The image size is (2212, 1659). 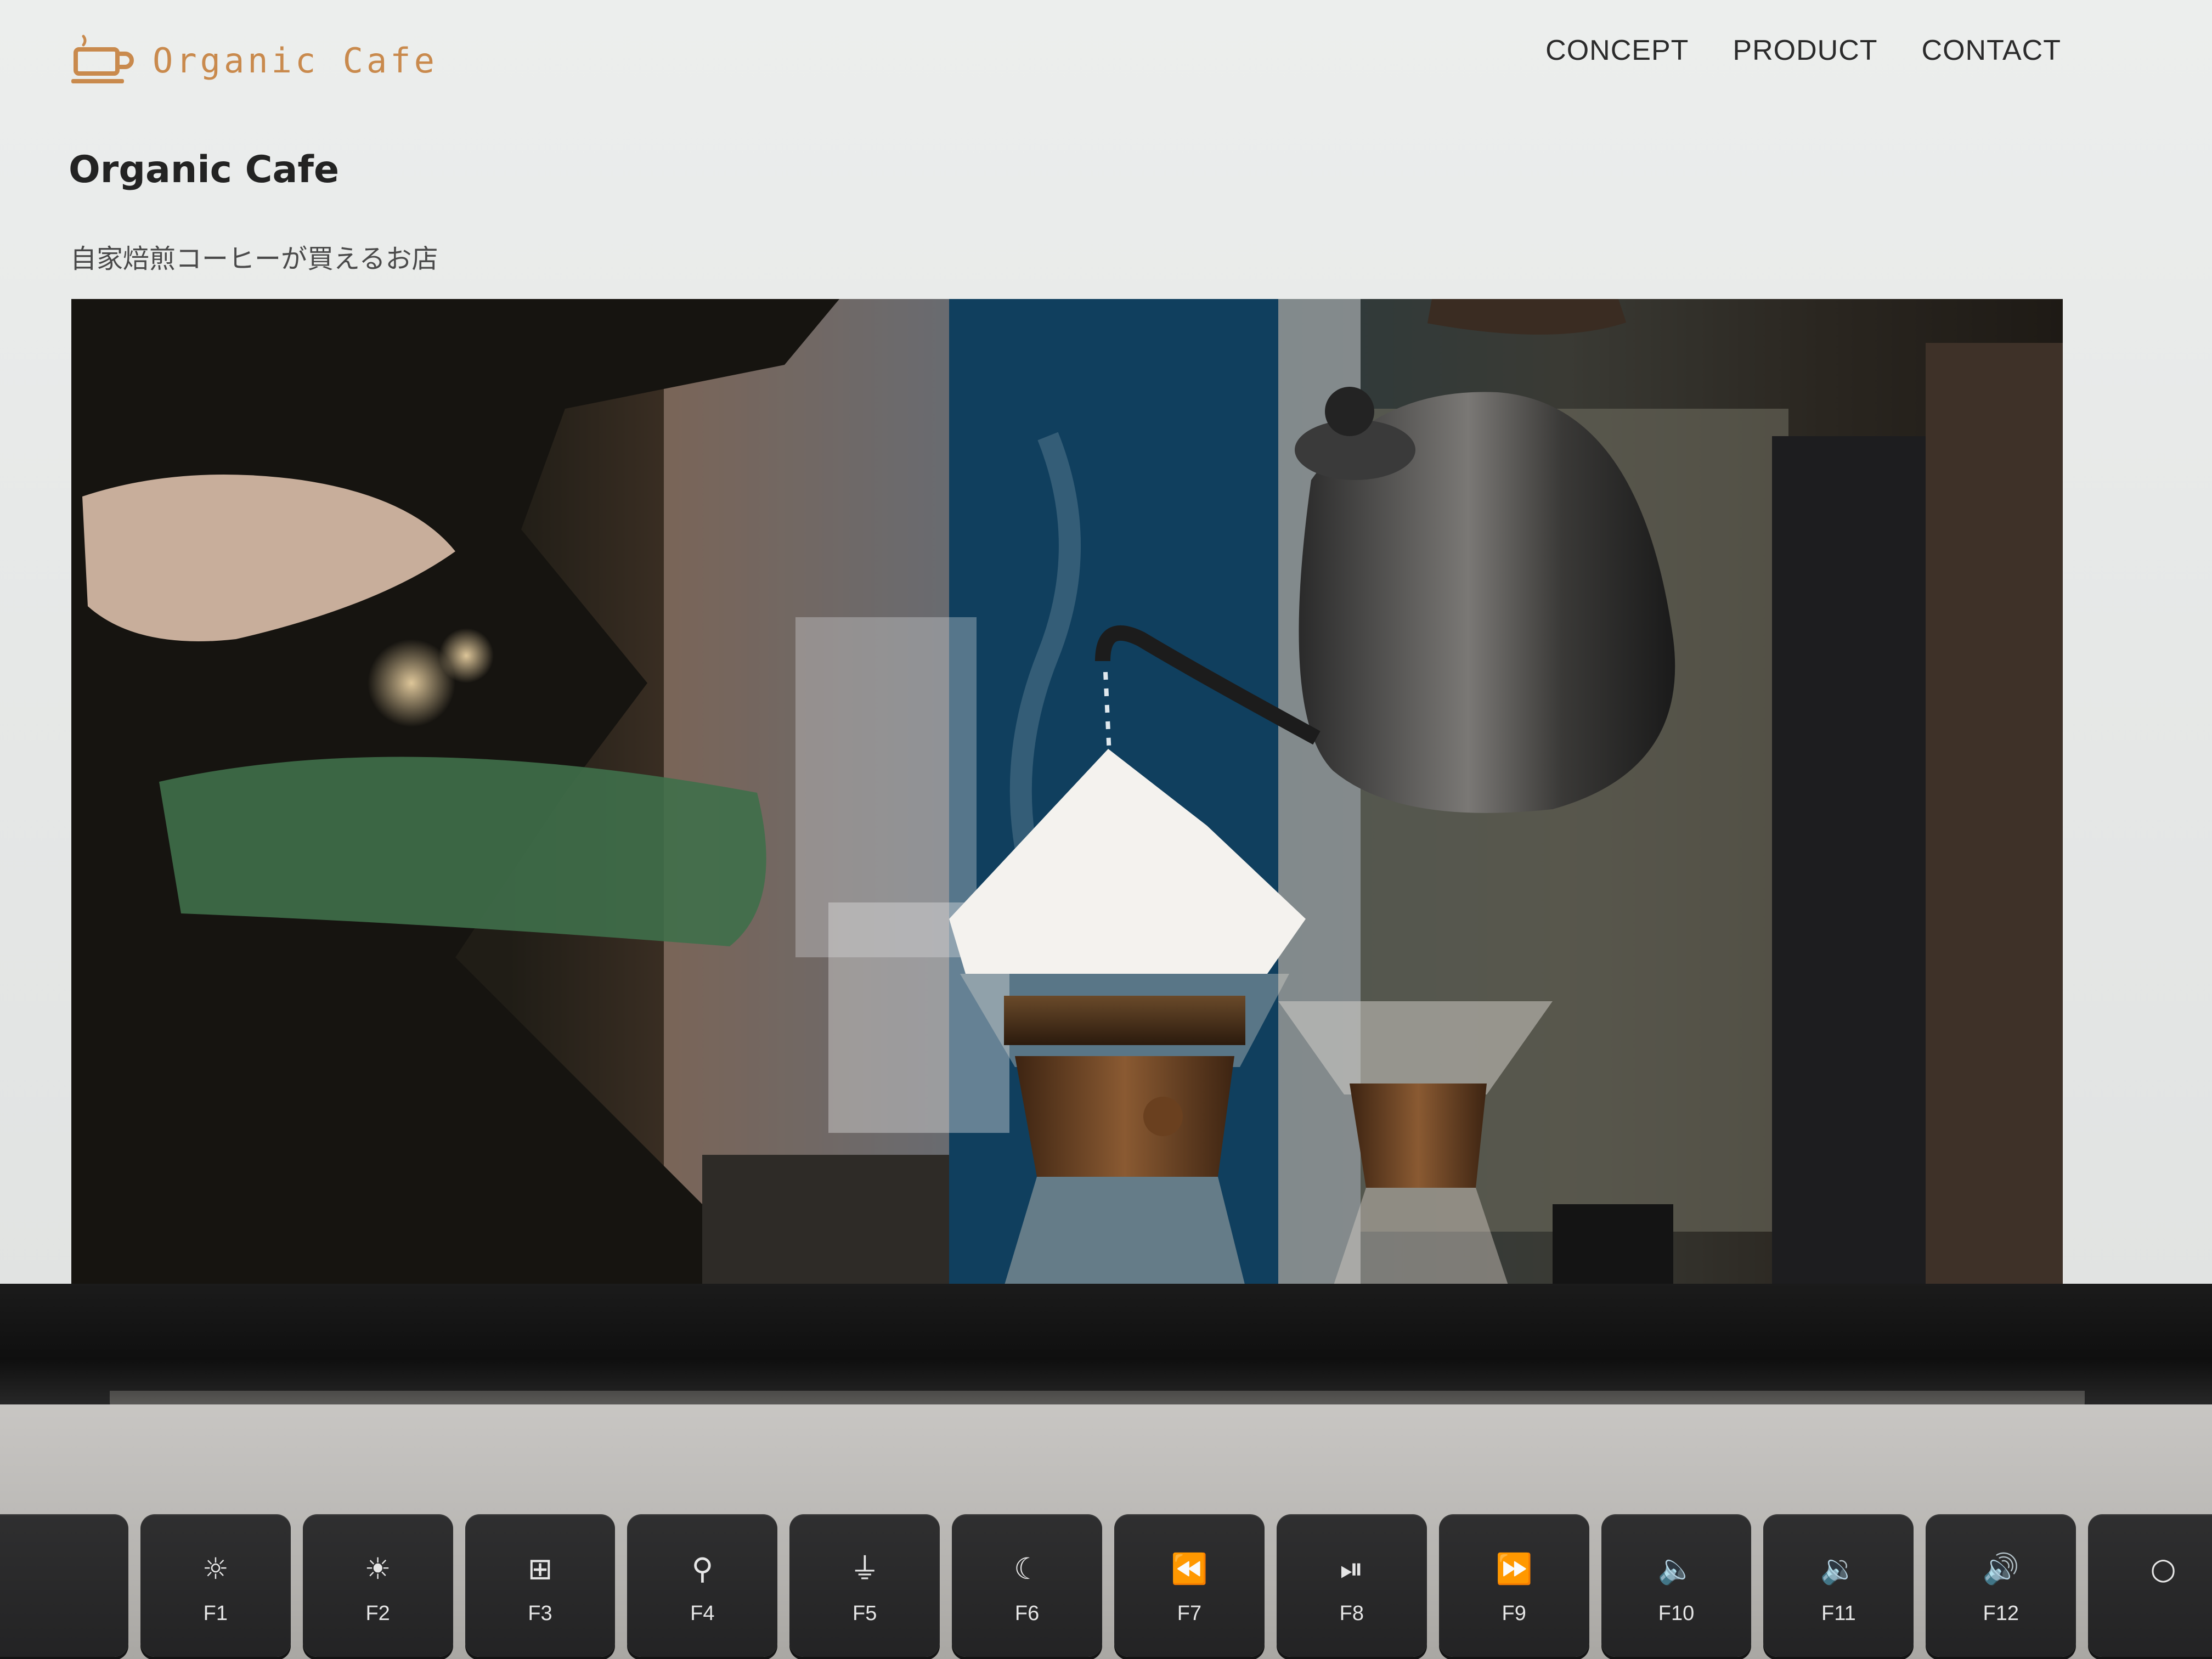 I want to click on brightness-up-icon: ☀, so click(x=377, y=1568).